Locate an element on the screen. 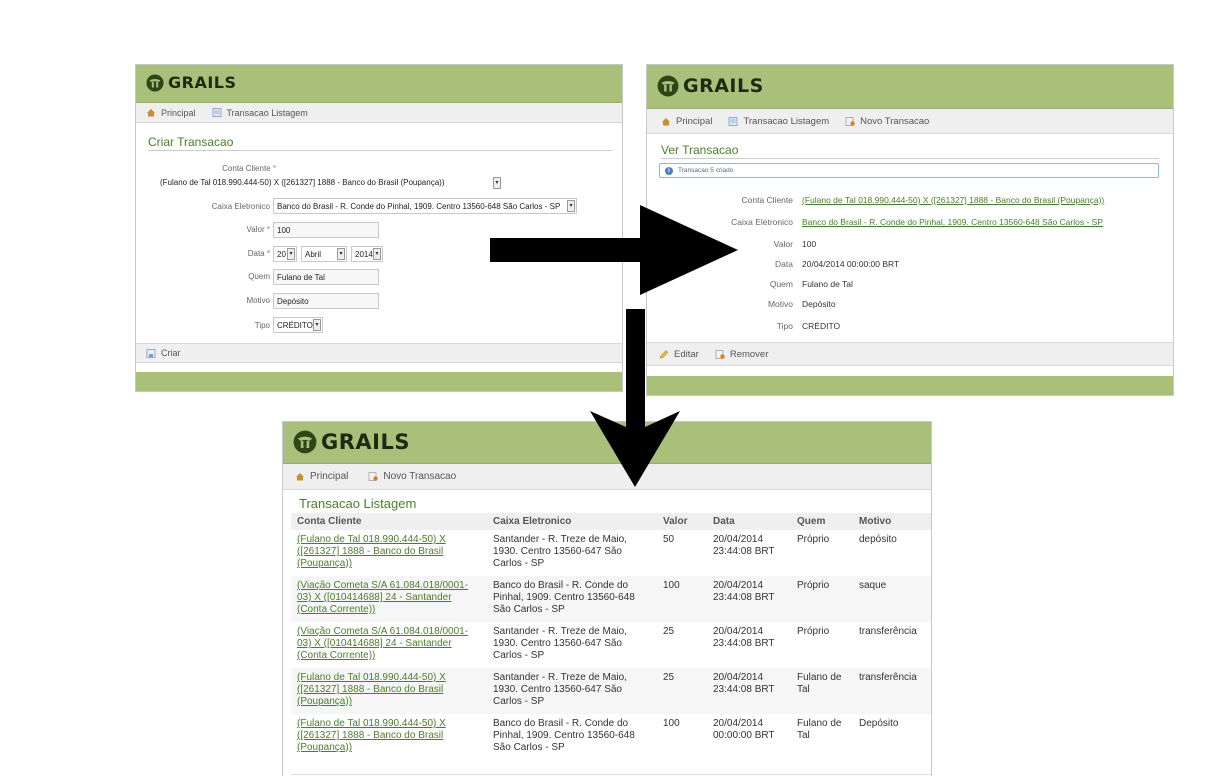  motivo-input: Depósito is located at coordinates (326, 301).